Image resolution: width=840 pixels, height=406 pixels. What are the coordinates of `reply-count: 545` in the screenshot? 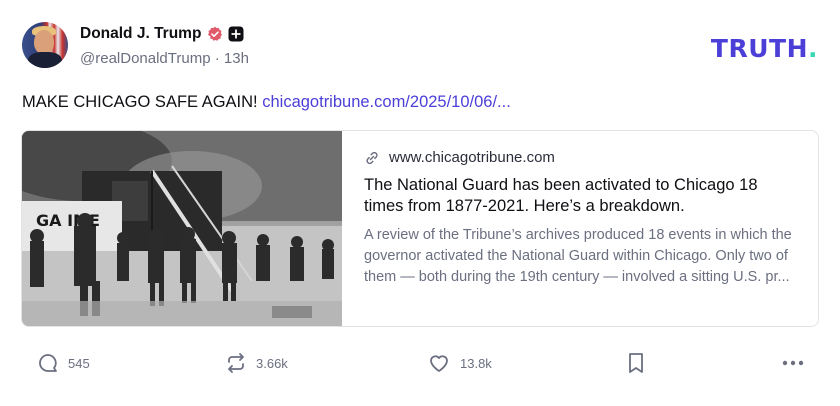 It's located at (79, 363).